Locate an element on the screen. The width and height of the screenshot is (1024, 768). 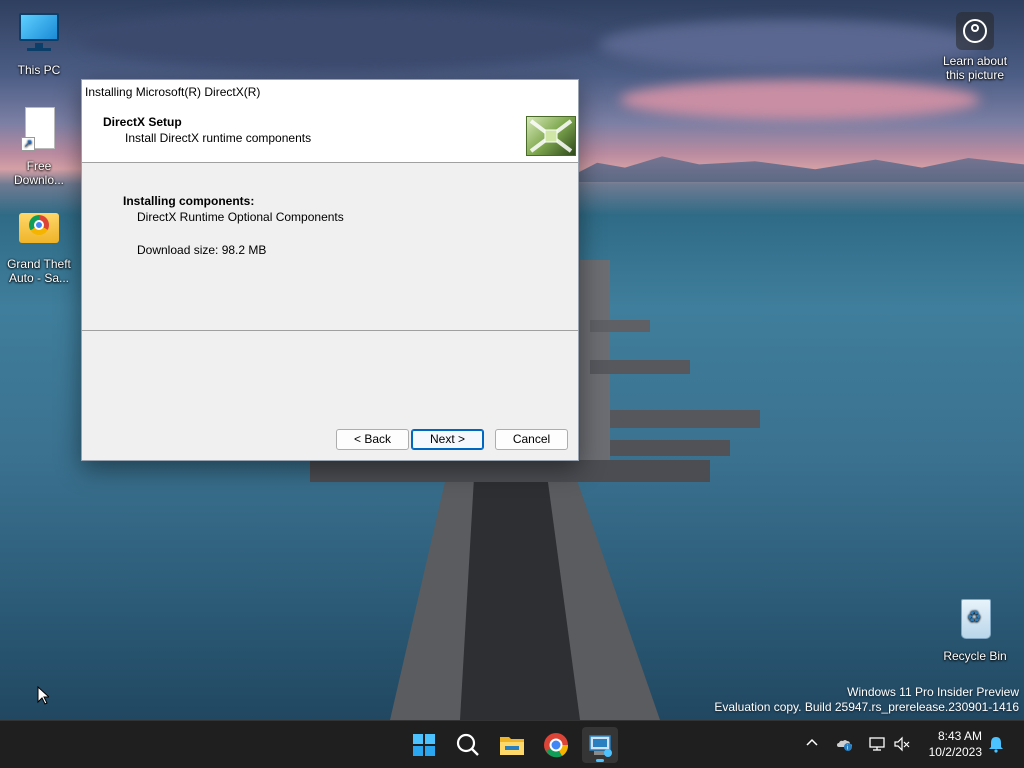
network-icon is located at coordinates (877, 744).